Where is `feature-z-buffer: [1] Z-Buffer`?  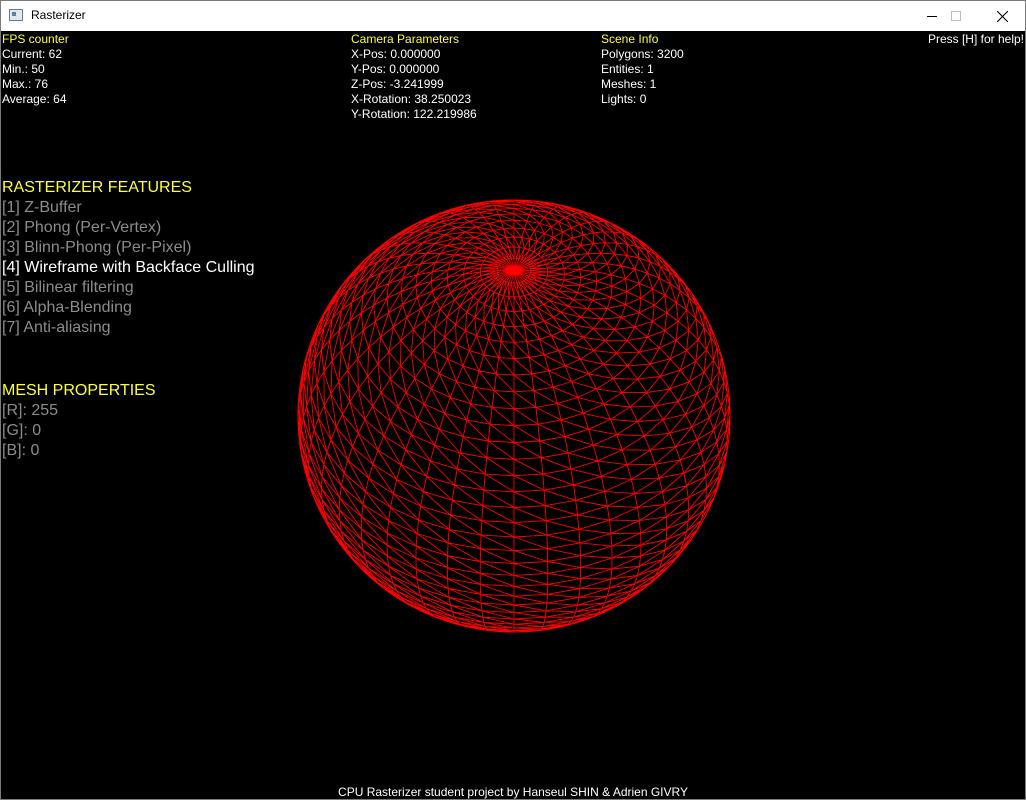
feature-z-buffer: [1] Z-Buffer is located at coordinates (128, 208).